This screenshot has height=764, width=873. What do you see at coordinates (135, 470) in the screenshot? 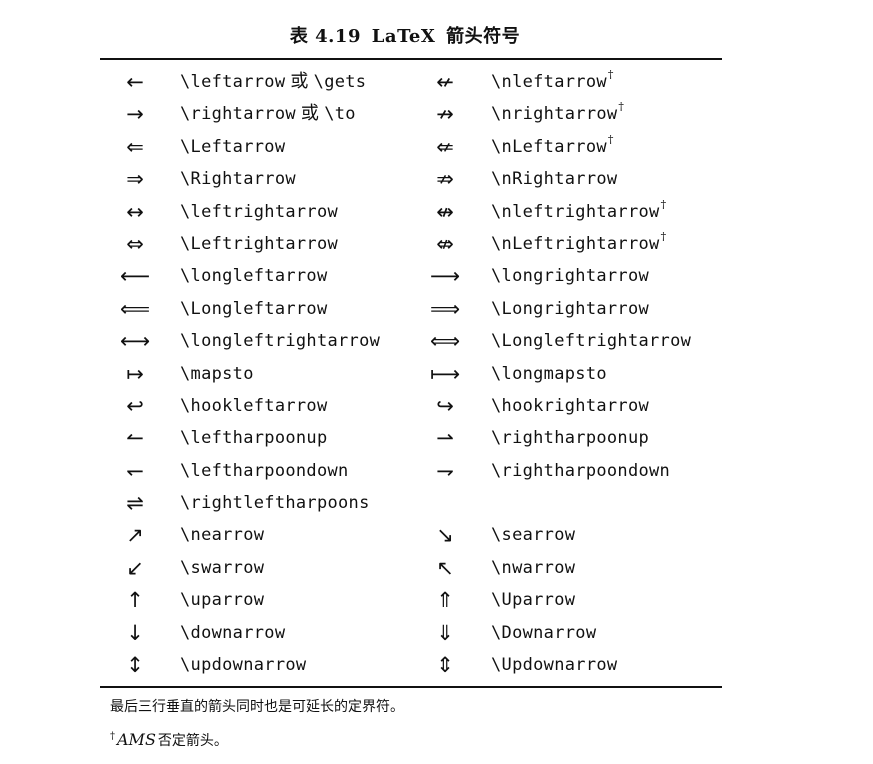
I see `left-arrow-symbol: ↽` at bounding box center [135, 470].